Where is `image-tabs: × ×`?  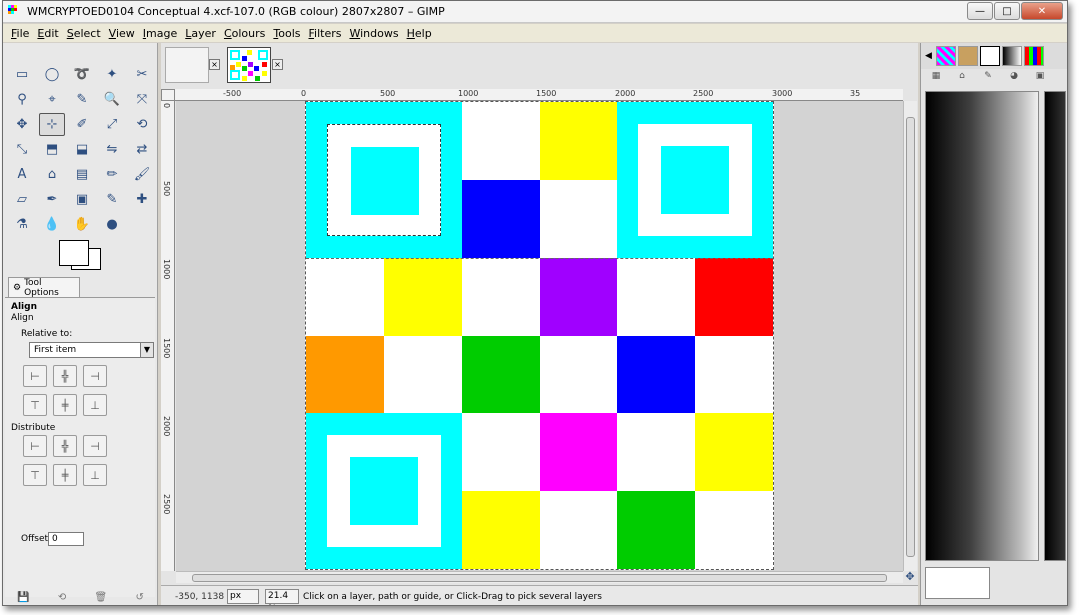 image-tabs: × × is located at coordinates (539, 65).